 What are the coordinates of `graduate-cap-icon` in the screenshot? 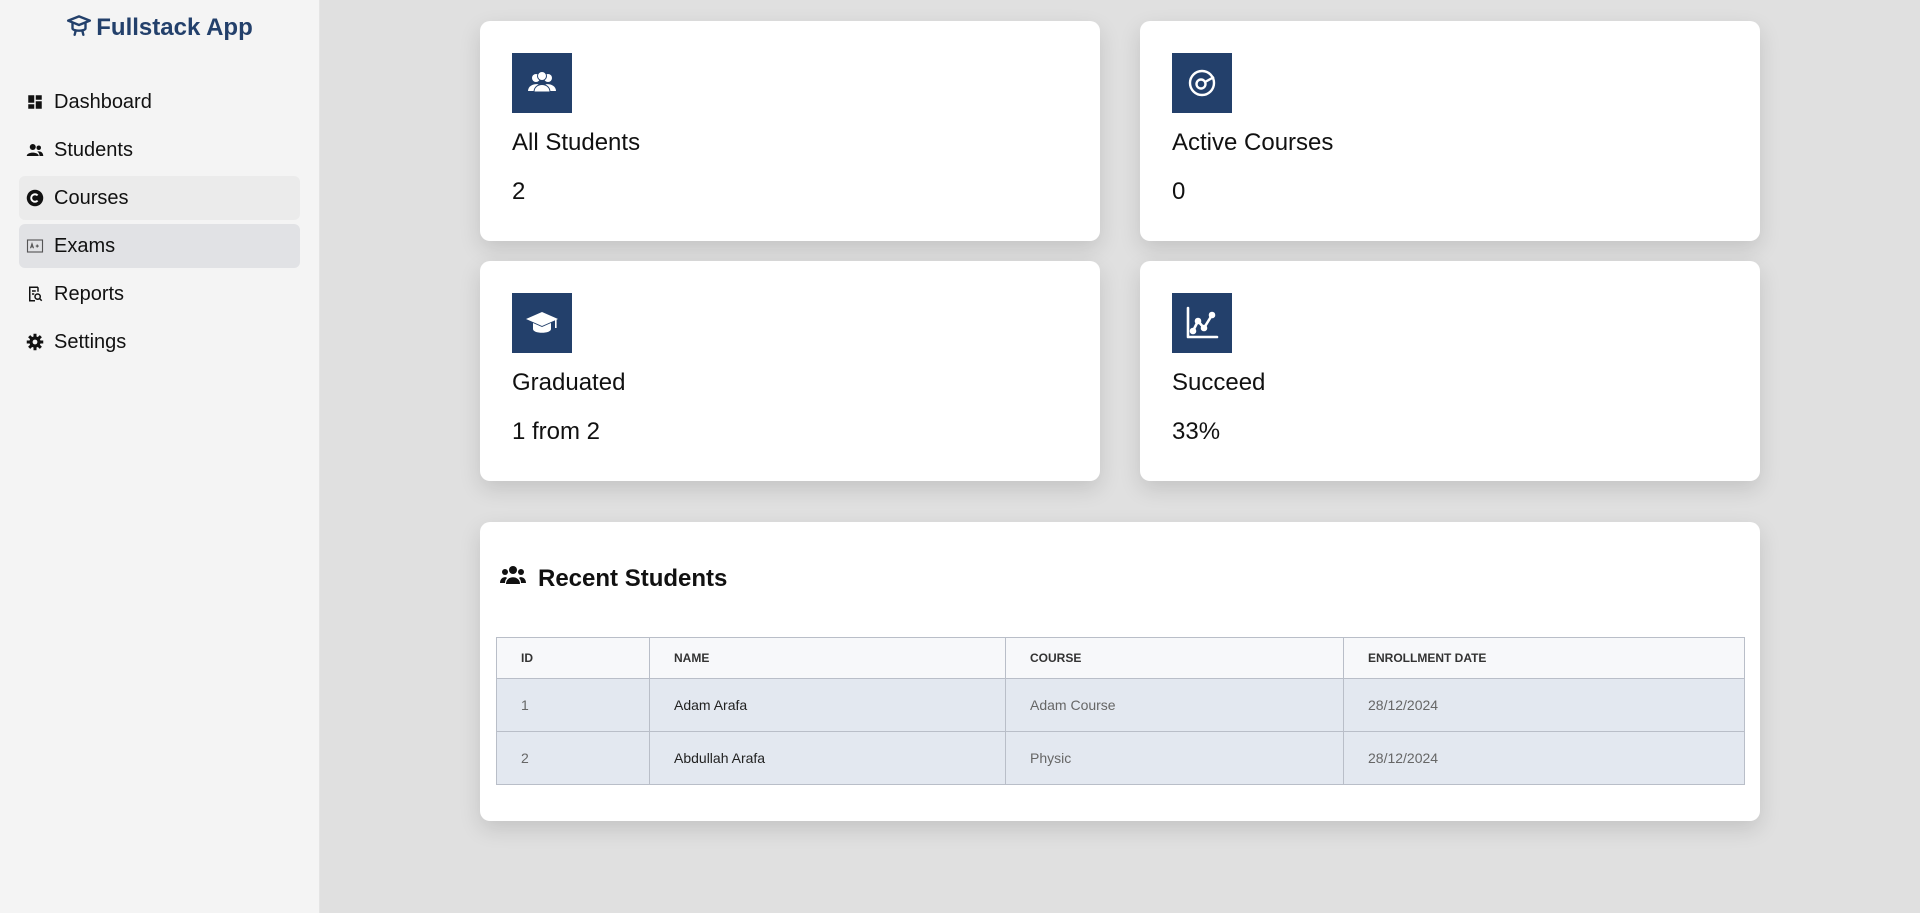 It's located at (79, 28).